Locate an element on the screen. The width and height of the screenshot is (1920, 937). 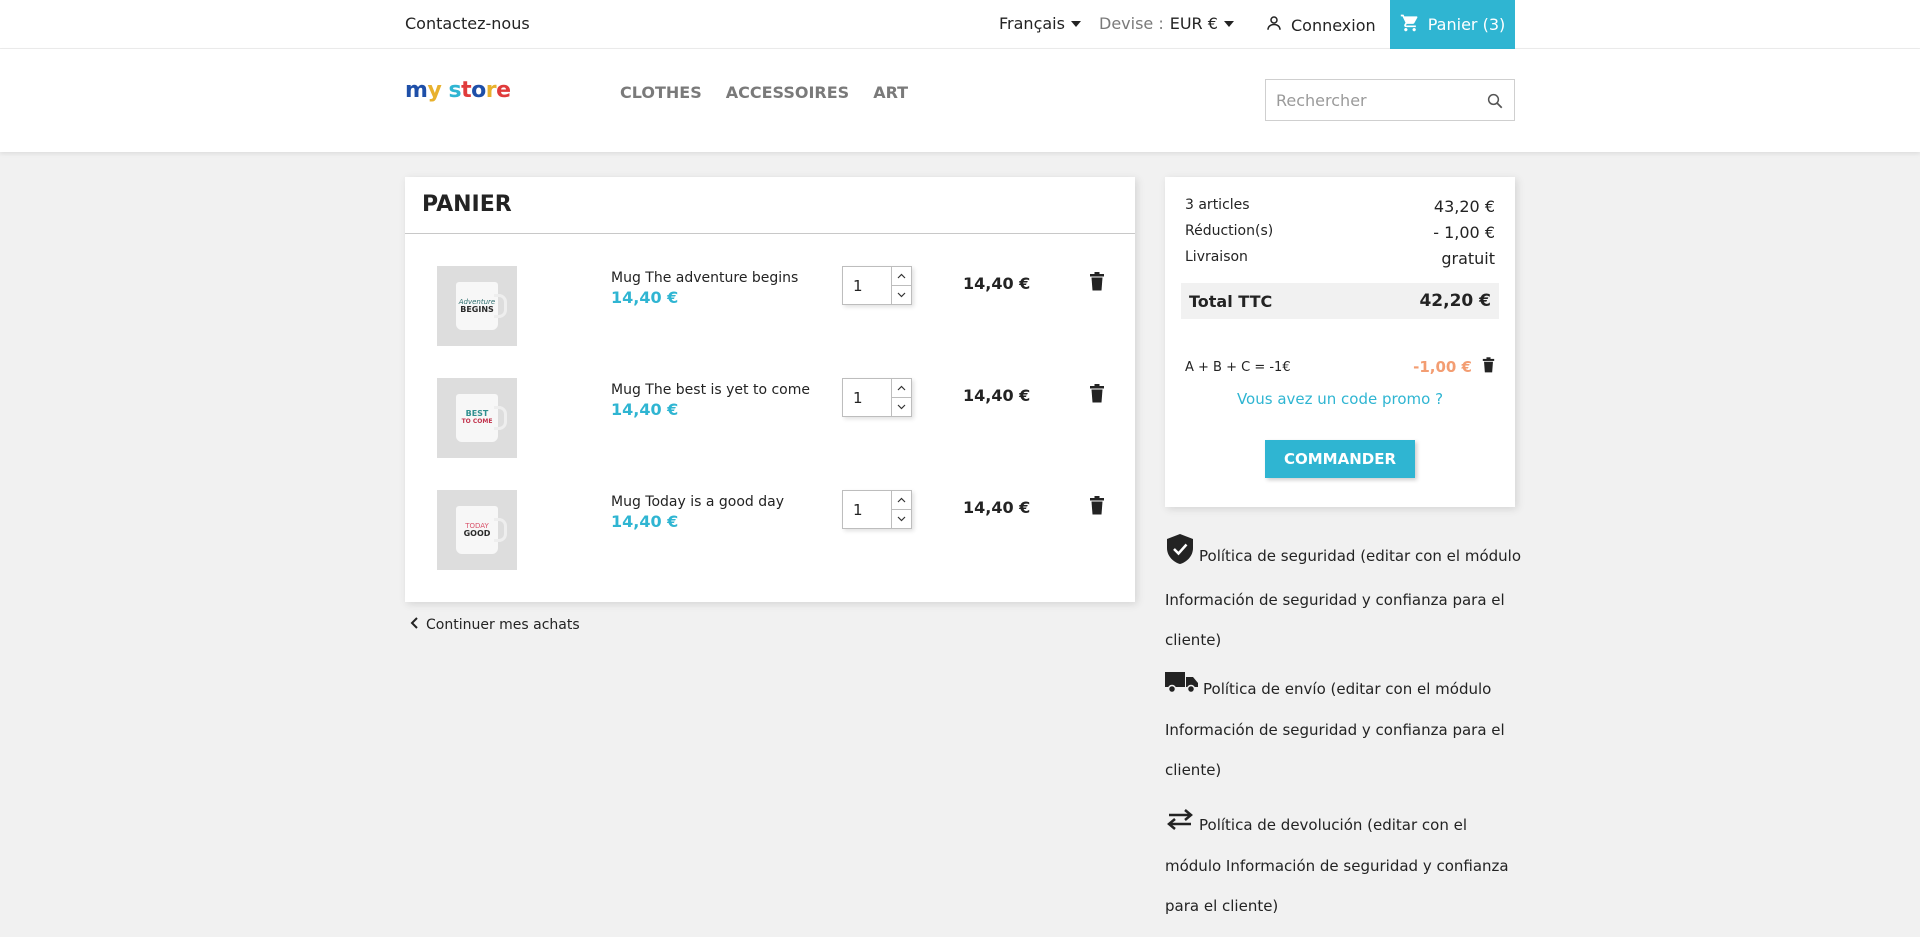
mug-text: BEGINS is located at coordinates (477, 309).